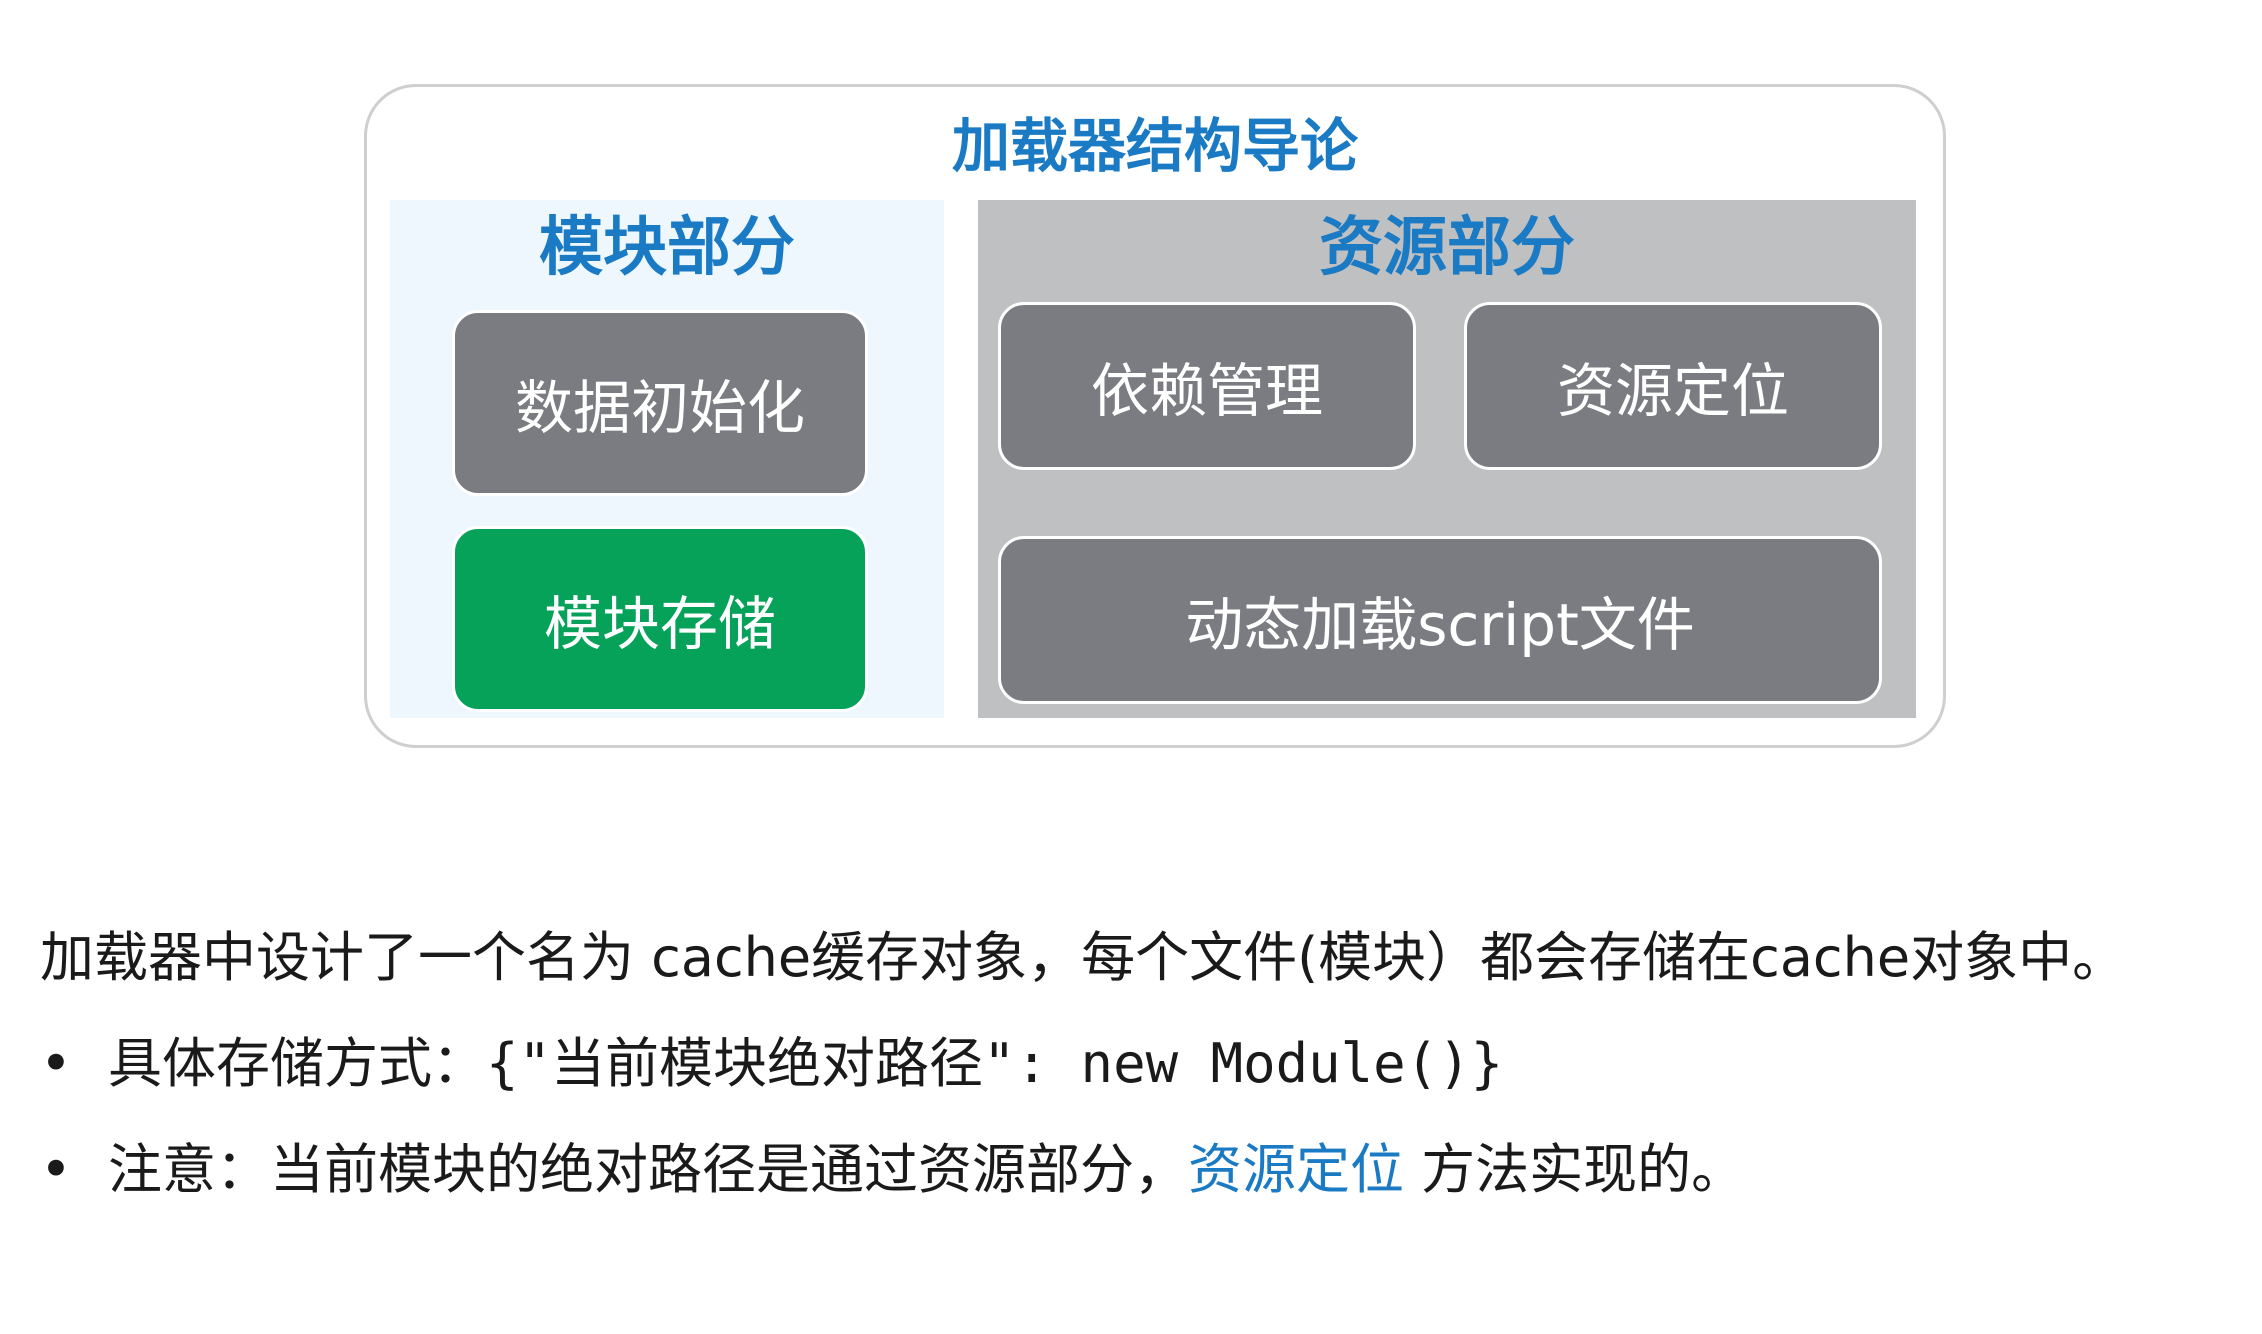  I want to click on module-panel-title: 模块部分, so click(667, 248).